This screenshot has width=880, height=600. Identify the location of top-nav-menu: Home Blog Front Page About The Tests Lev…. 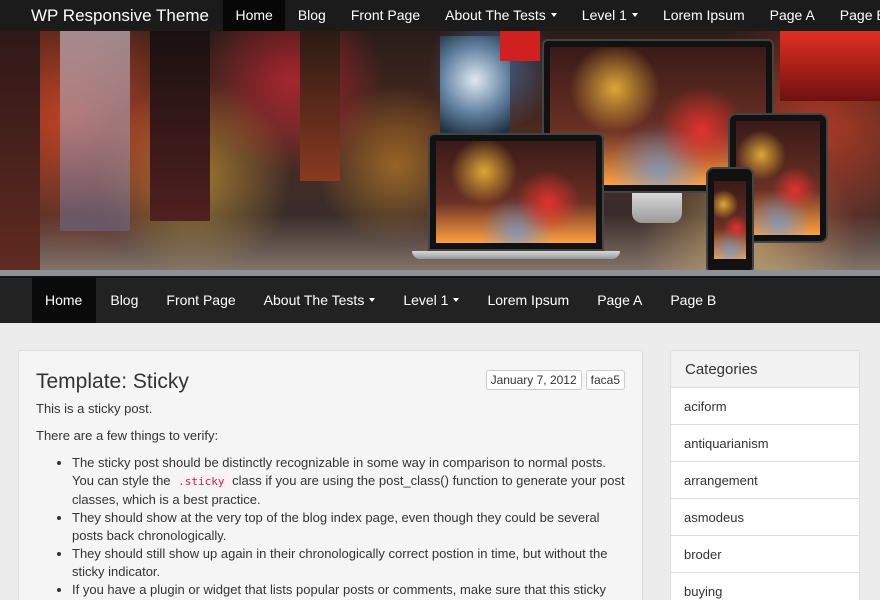
(551, 15).